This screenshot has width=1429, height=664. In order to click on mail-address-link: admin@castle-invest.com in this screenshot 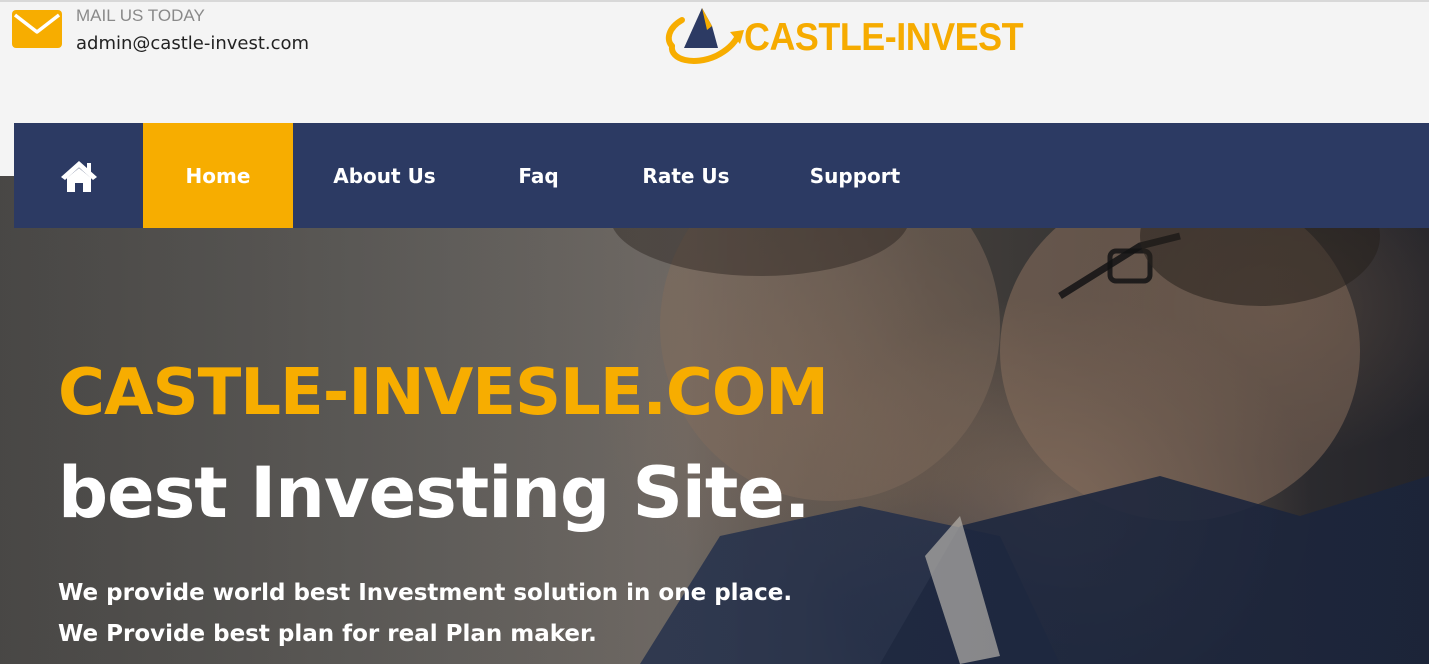, I will do `click(192, 43)`.